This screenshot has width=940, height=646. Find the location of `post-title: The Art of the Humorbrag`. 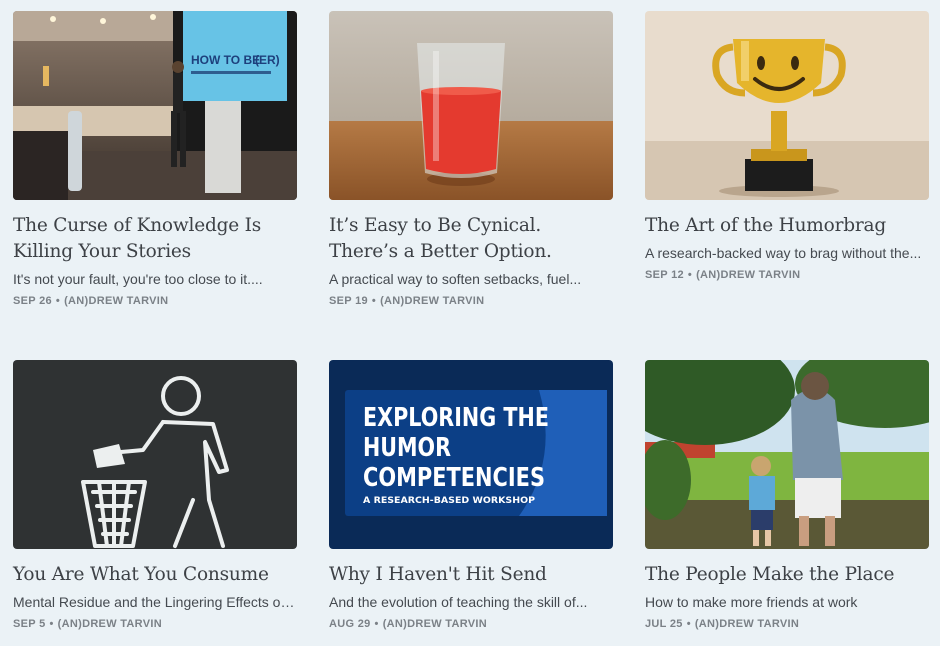

post-title: The Art of the Humorbrag is located at coordinates (787, 226).